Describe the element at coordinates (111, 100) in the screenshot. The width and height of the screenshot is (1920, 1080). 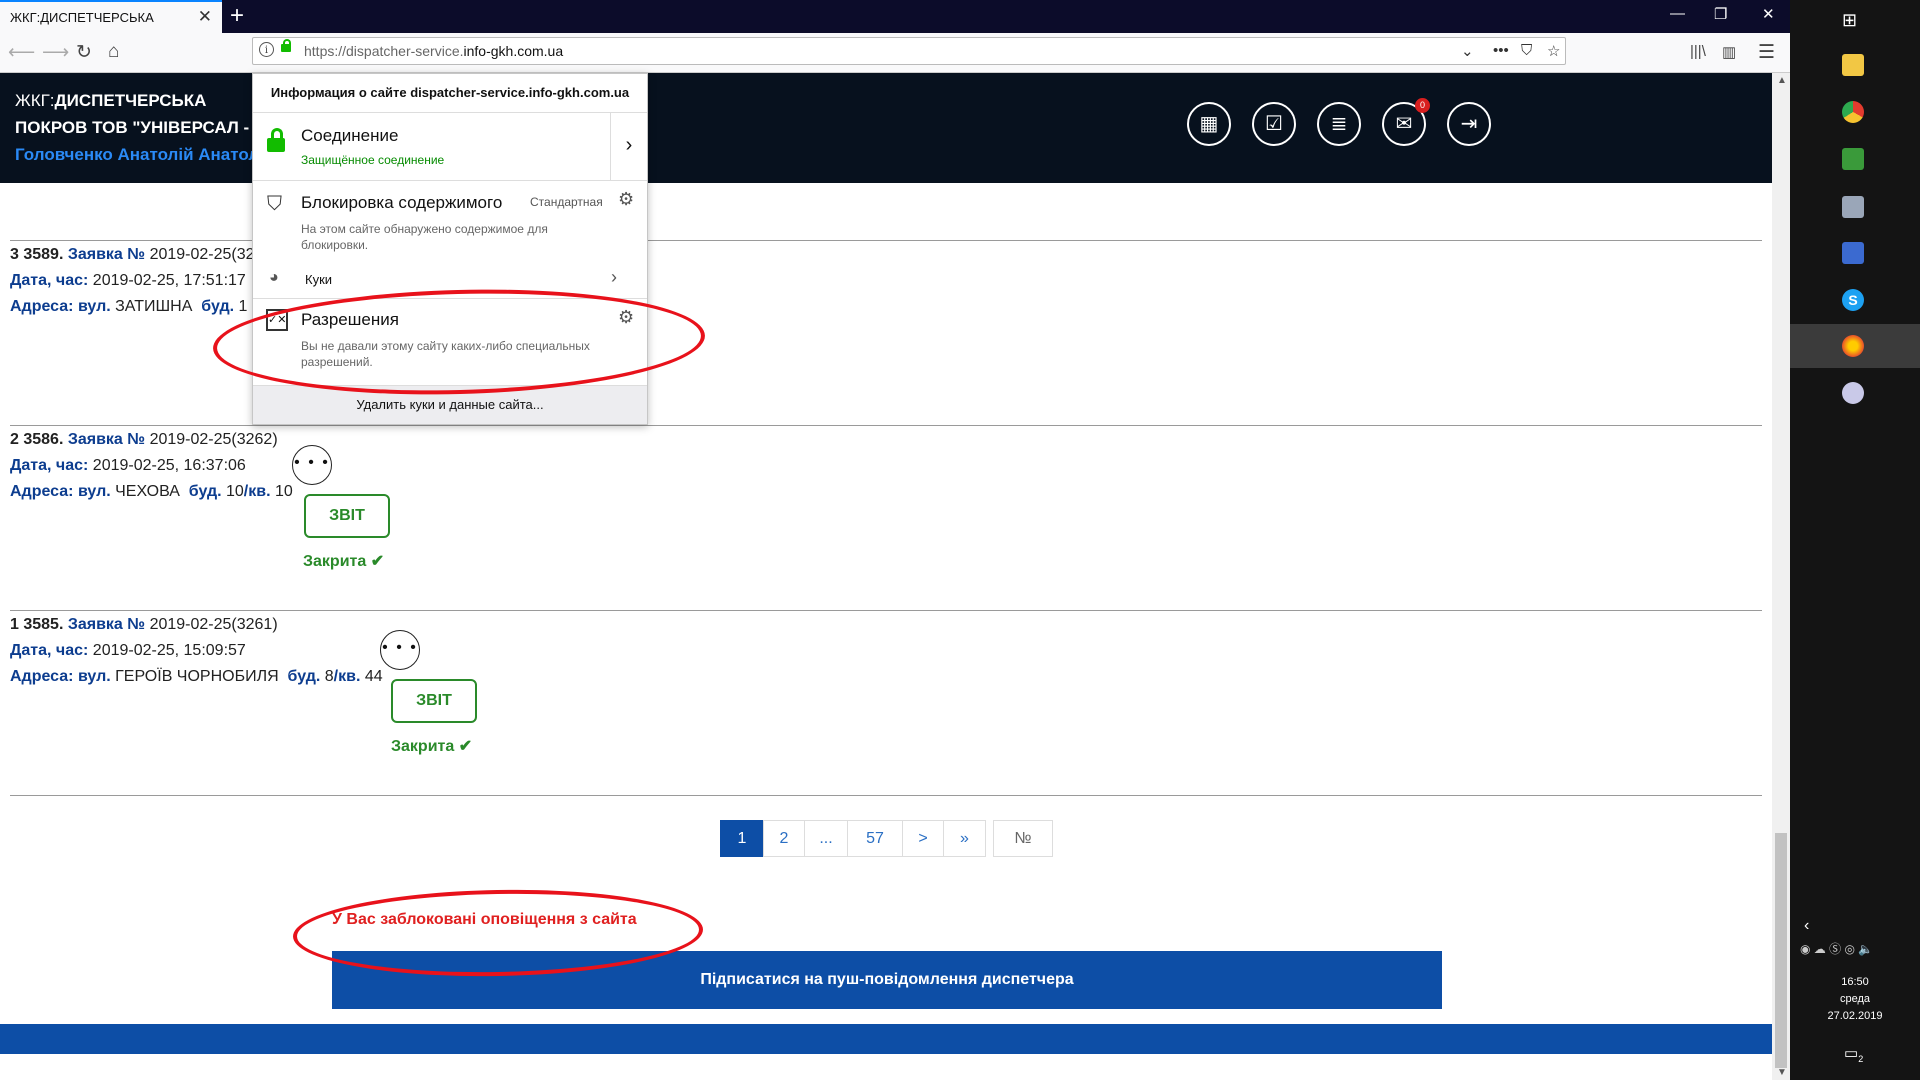
I see `site-title: ЖКГ:ДИСПЕТЧЕРСЬКА` at that location.